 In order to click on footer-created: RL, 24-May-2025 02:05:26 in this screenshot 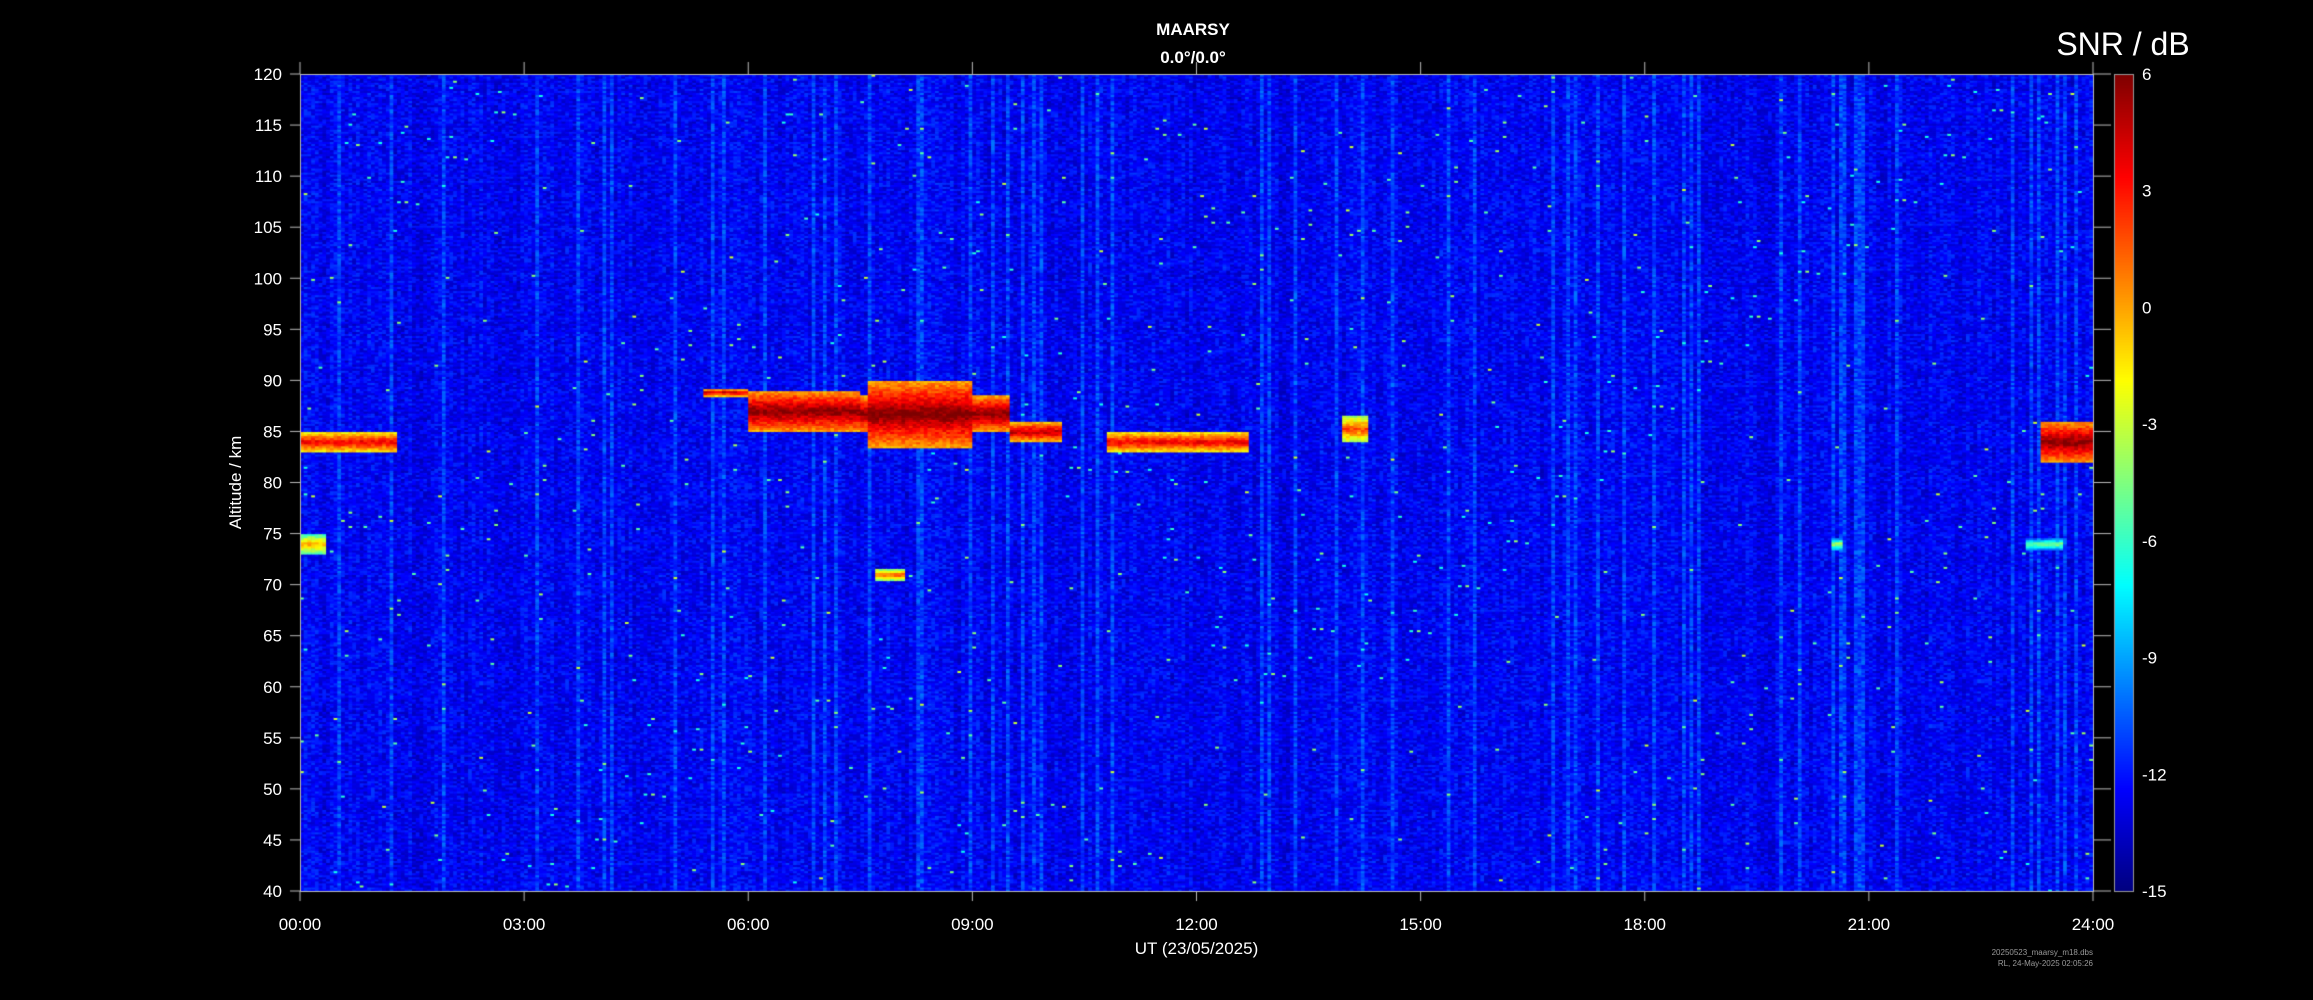, I will do `click(2045, 963)`.